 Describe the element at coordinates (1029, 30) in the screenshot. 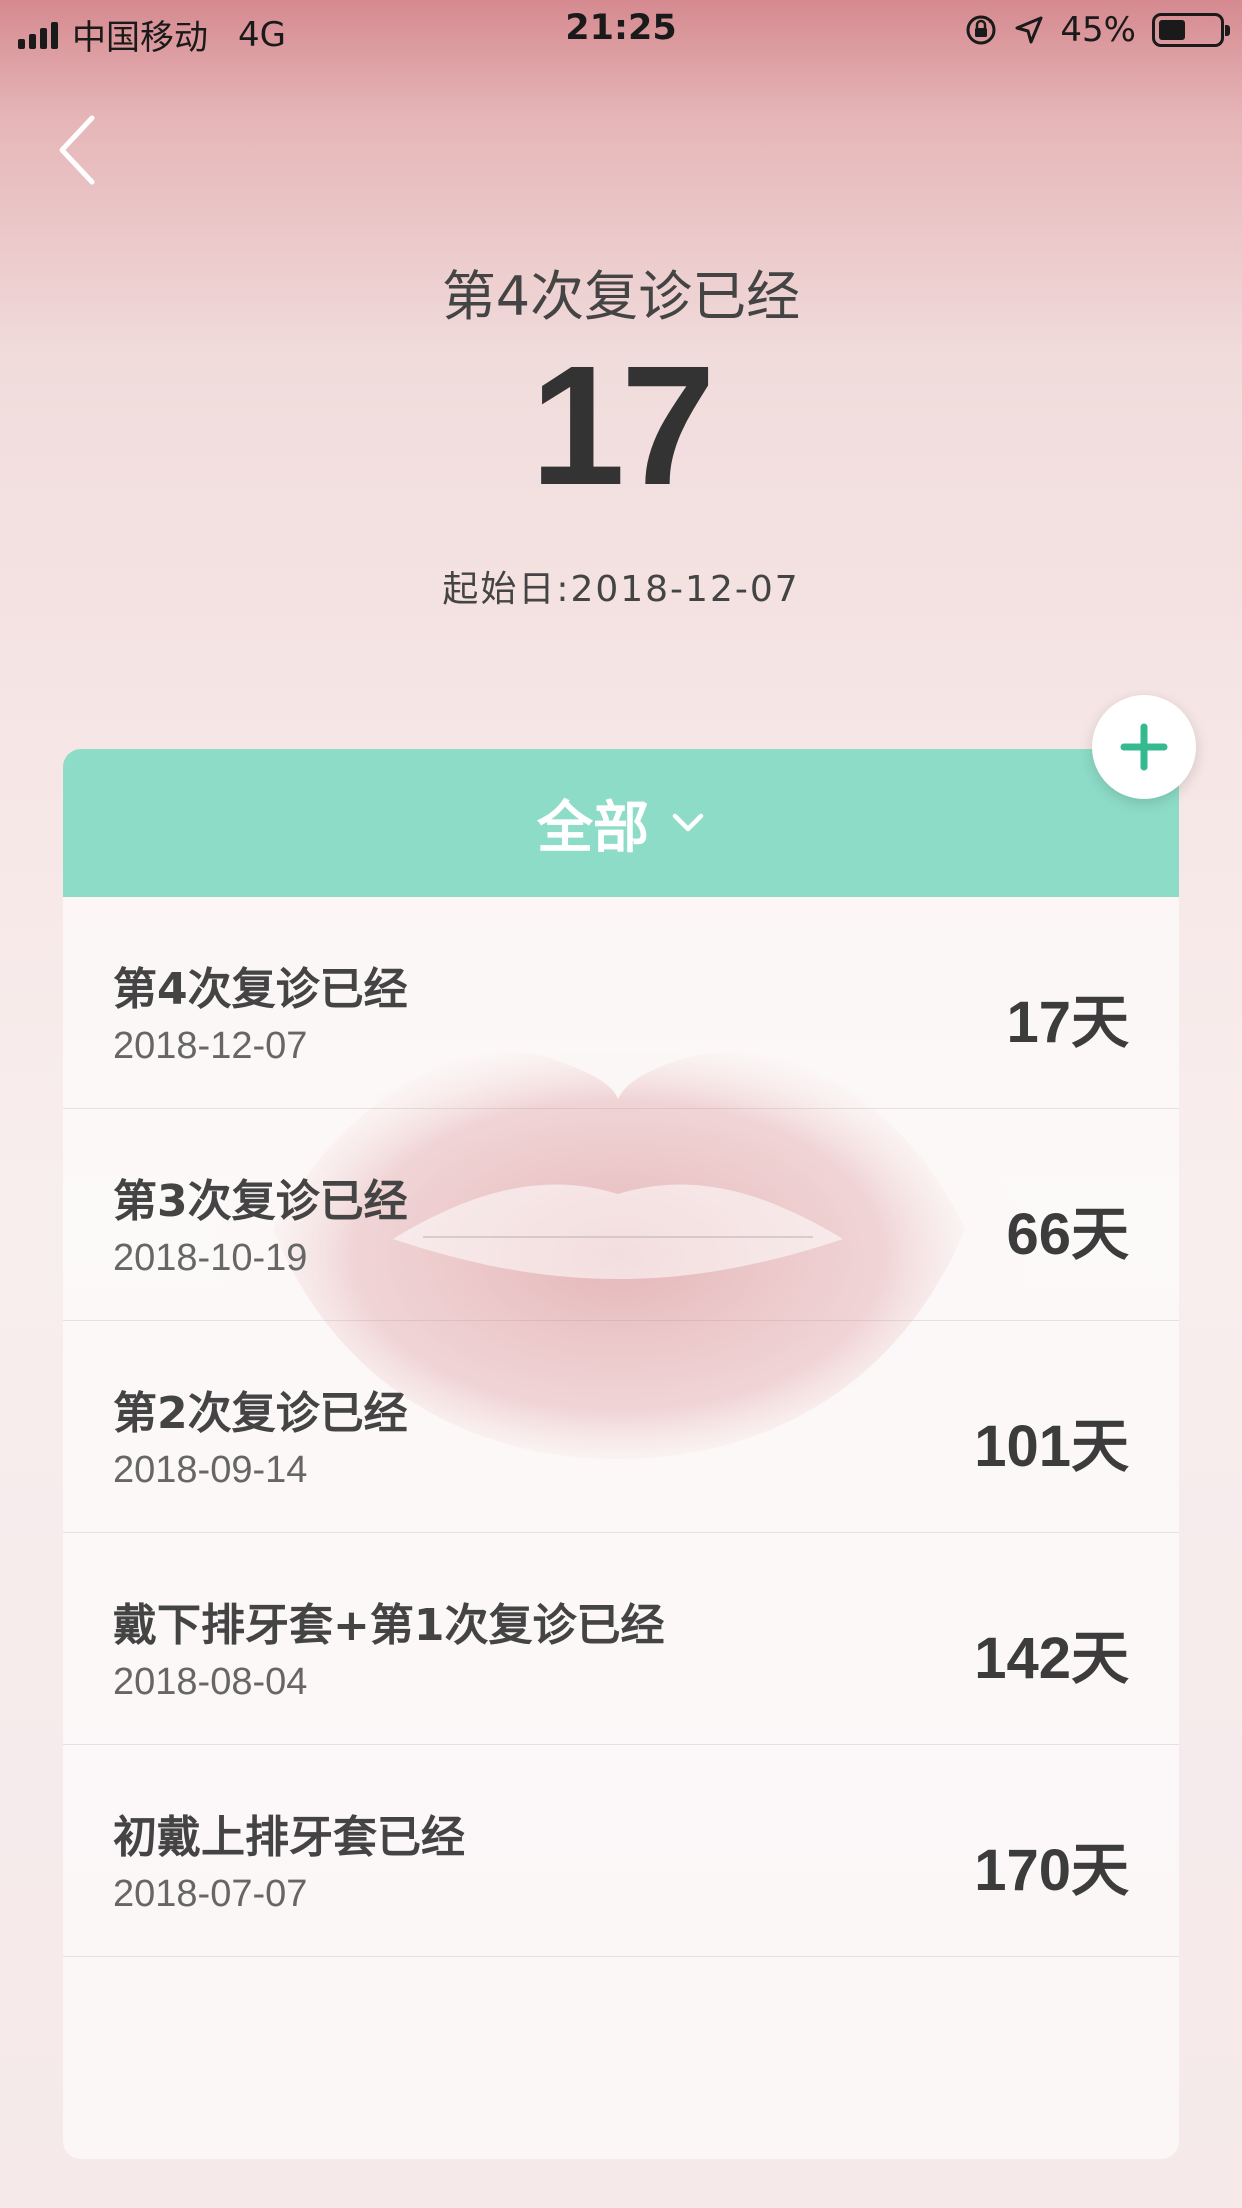

I see `location-icon` at that location.